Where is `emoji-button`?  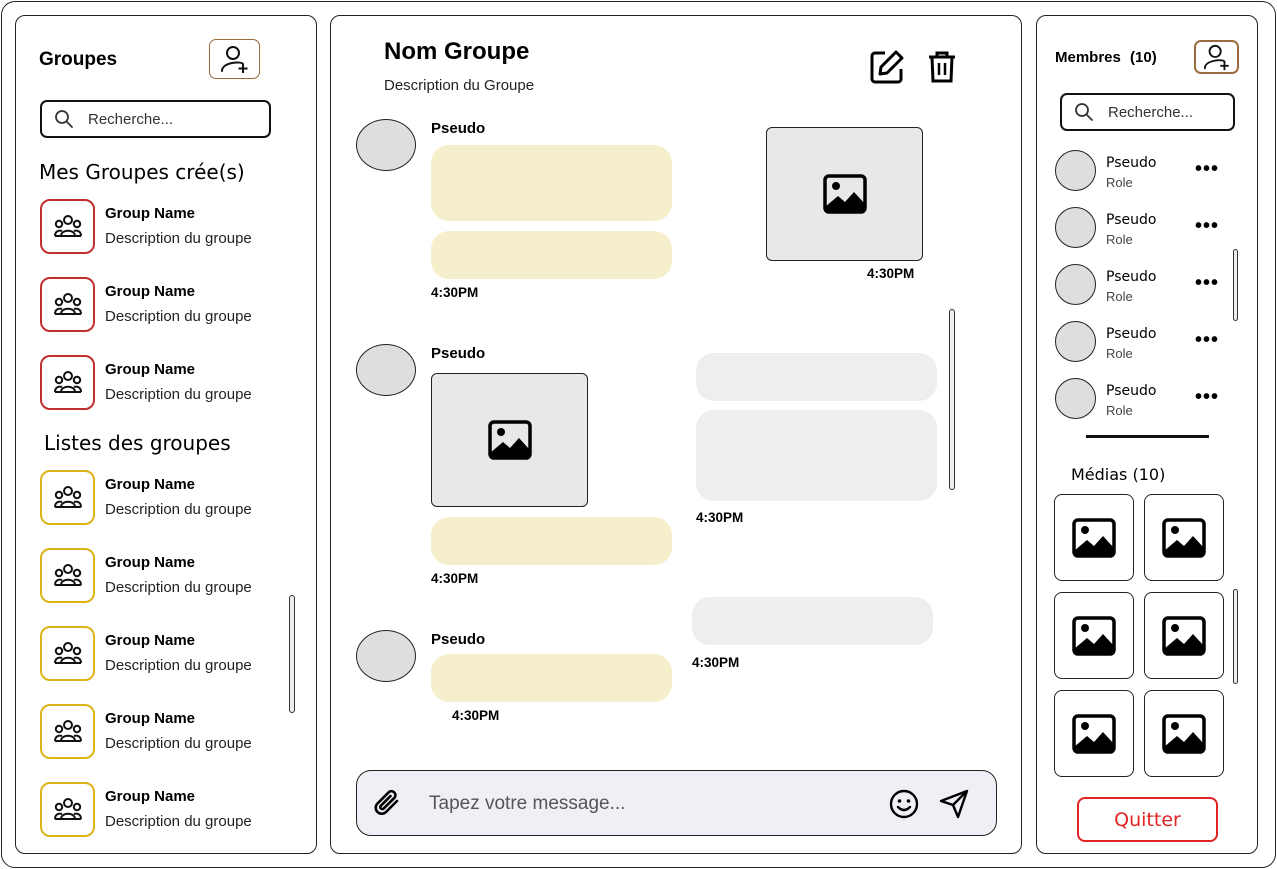
emoji-button is located at coordinates (904, 806).